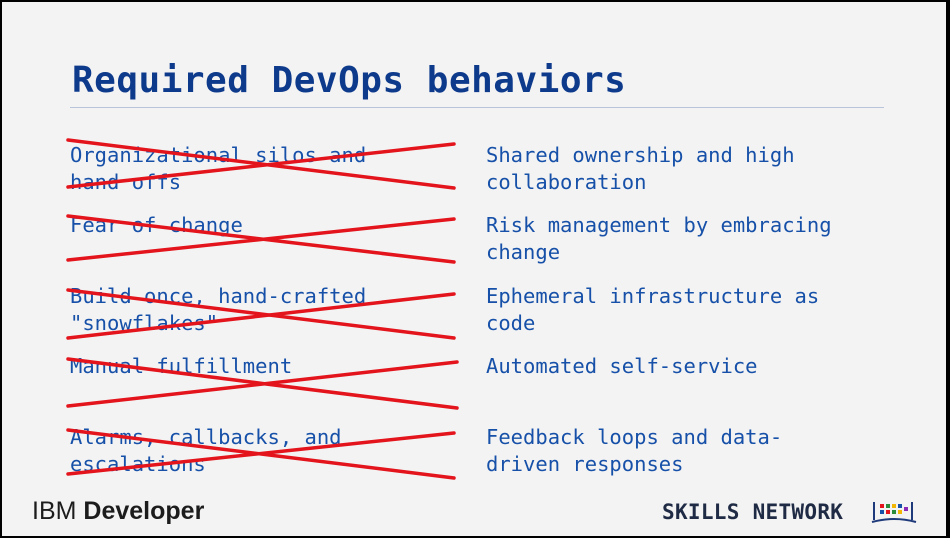 The width and height of the screenshot is (950, 538). What do you see at coordinates (144, 511) in the screenshot?
I see `logo-developer-text: Developer` at bounding box center [144, 511].